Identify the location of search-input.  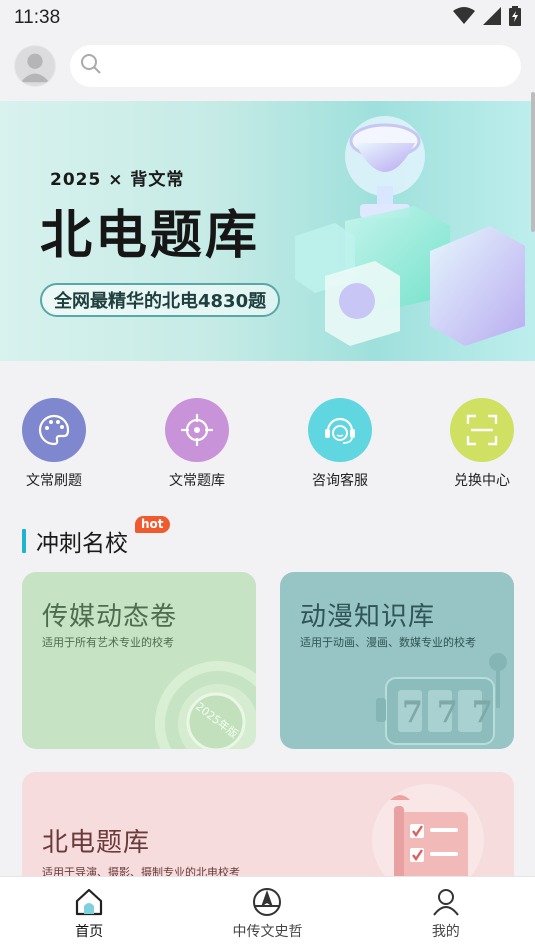
(314, 66).